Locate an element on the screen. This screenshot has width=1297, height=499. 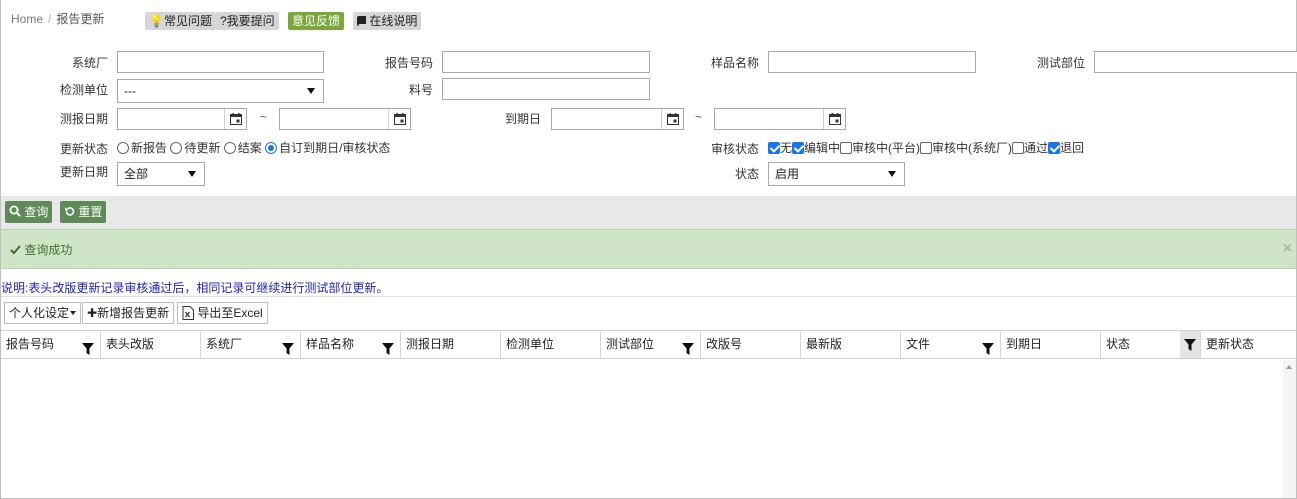
report-no-label: 报告号码 is located at coordinates (408, 63).